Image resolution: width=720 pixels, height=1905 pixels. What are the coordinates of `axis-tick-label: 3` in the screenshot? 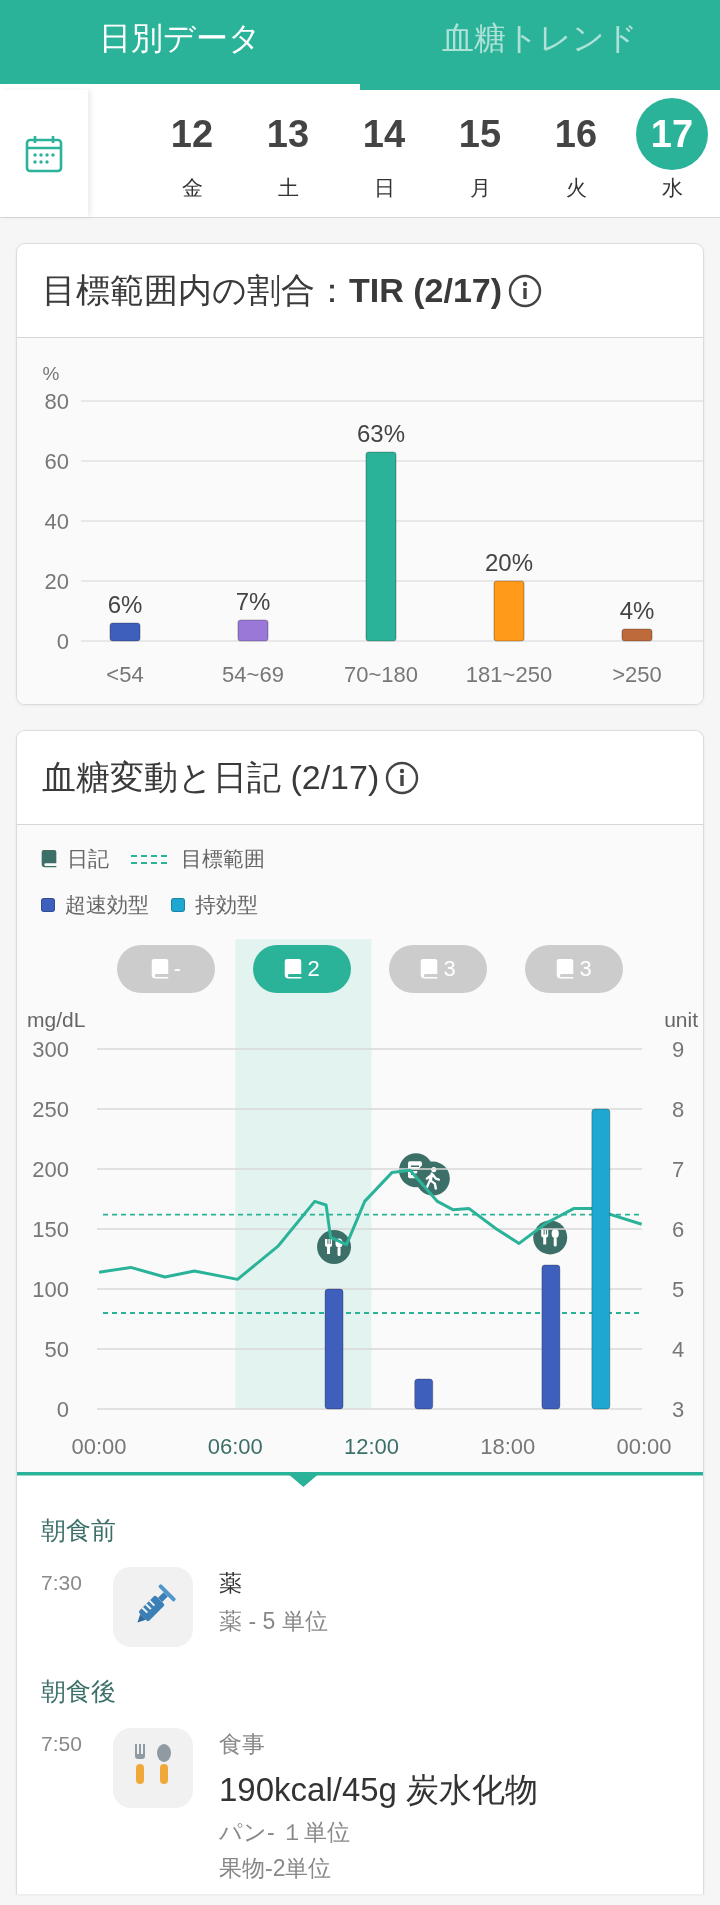 It's located at (678, 1409).